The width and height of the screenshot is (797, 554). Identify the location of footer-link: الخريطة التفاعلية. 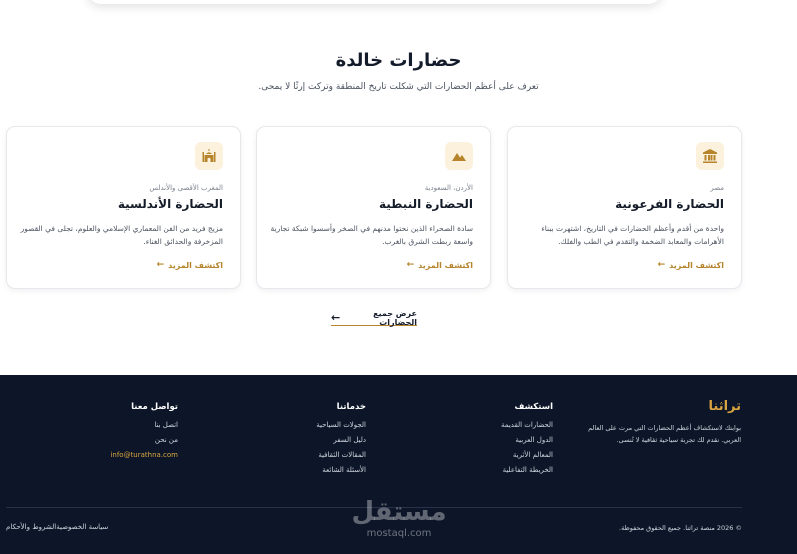
(508, 470).